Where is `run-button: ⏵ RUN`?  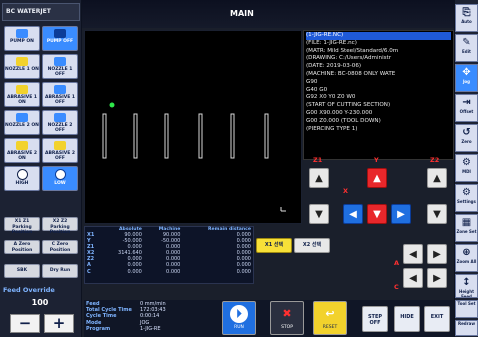
run-button: ⏵ RUN is located at coordinates (239, 318).